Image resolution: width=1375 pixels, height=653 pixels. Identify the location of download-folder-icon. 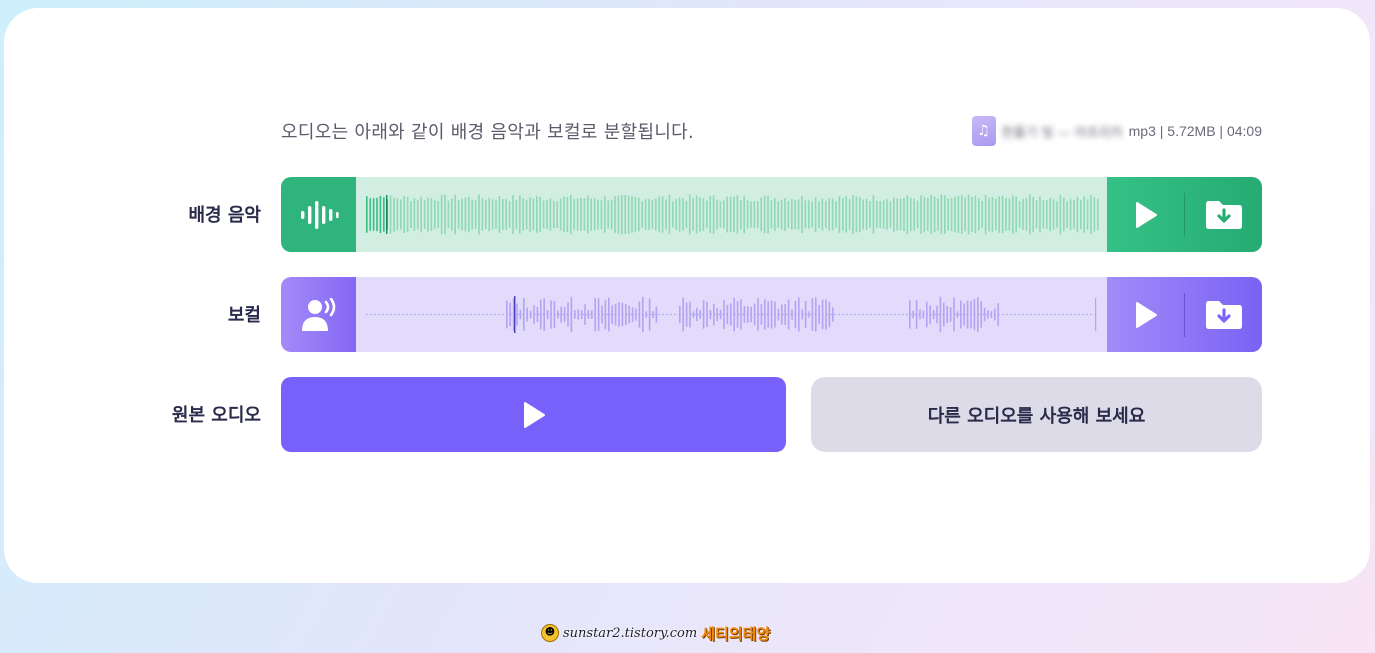
(1223, 314).